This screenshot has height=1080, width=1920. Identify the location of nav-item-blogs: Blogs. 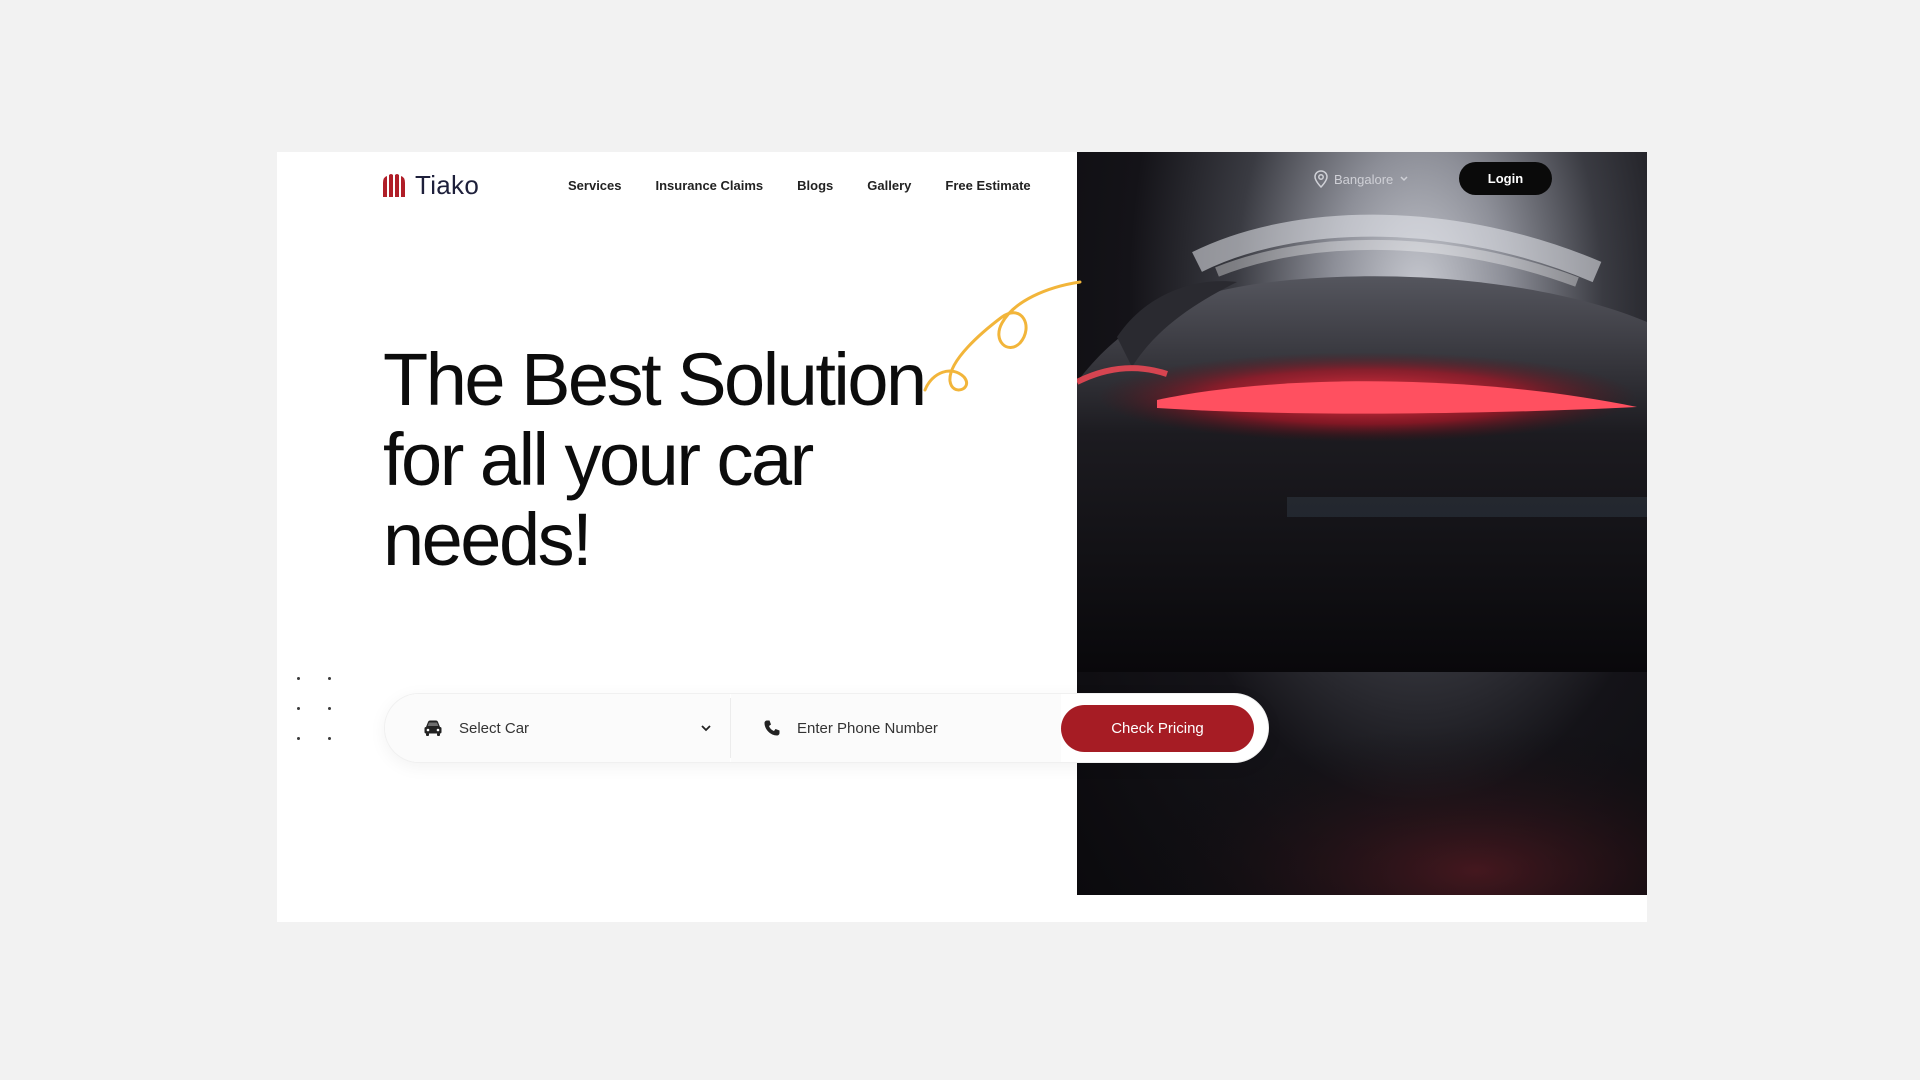
(815, 185).